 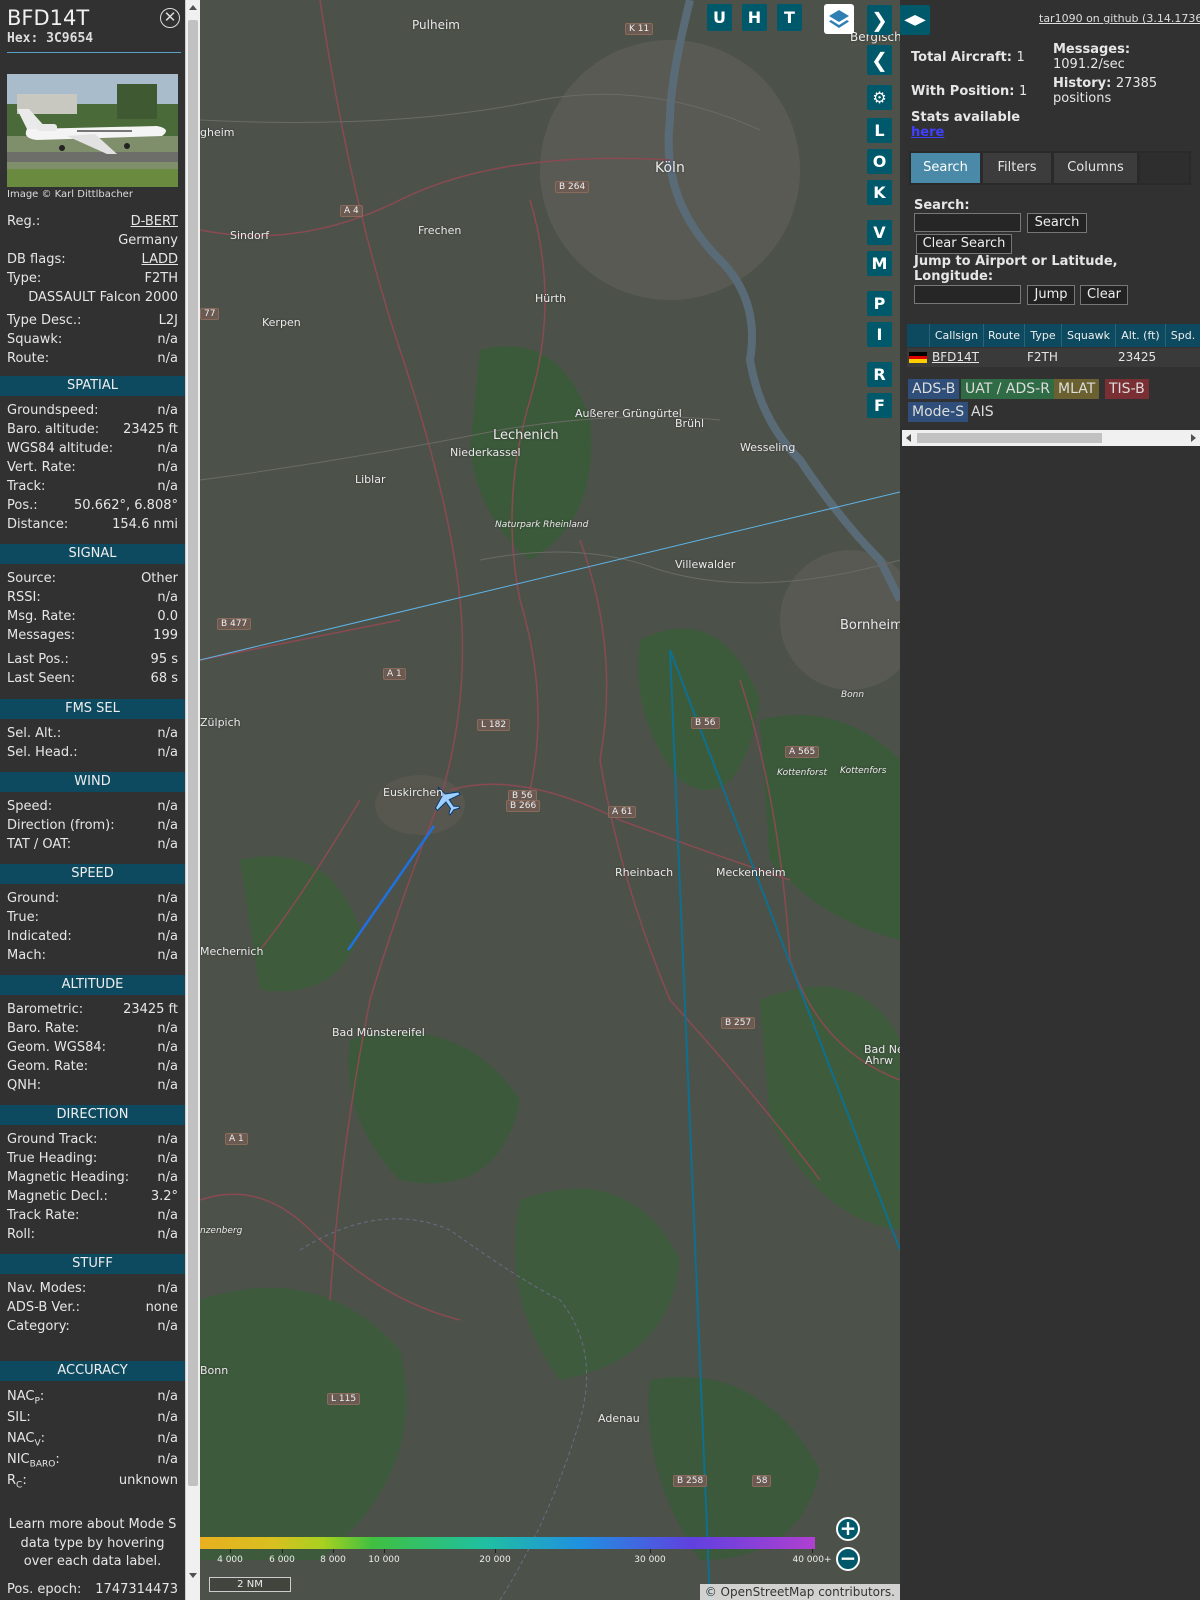 What do you see at coordinates (879, 263) in the screenshot?
I see `m-button: M` at bounding box center [879, 263].